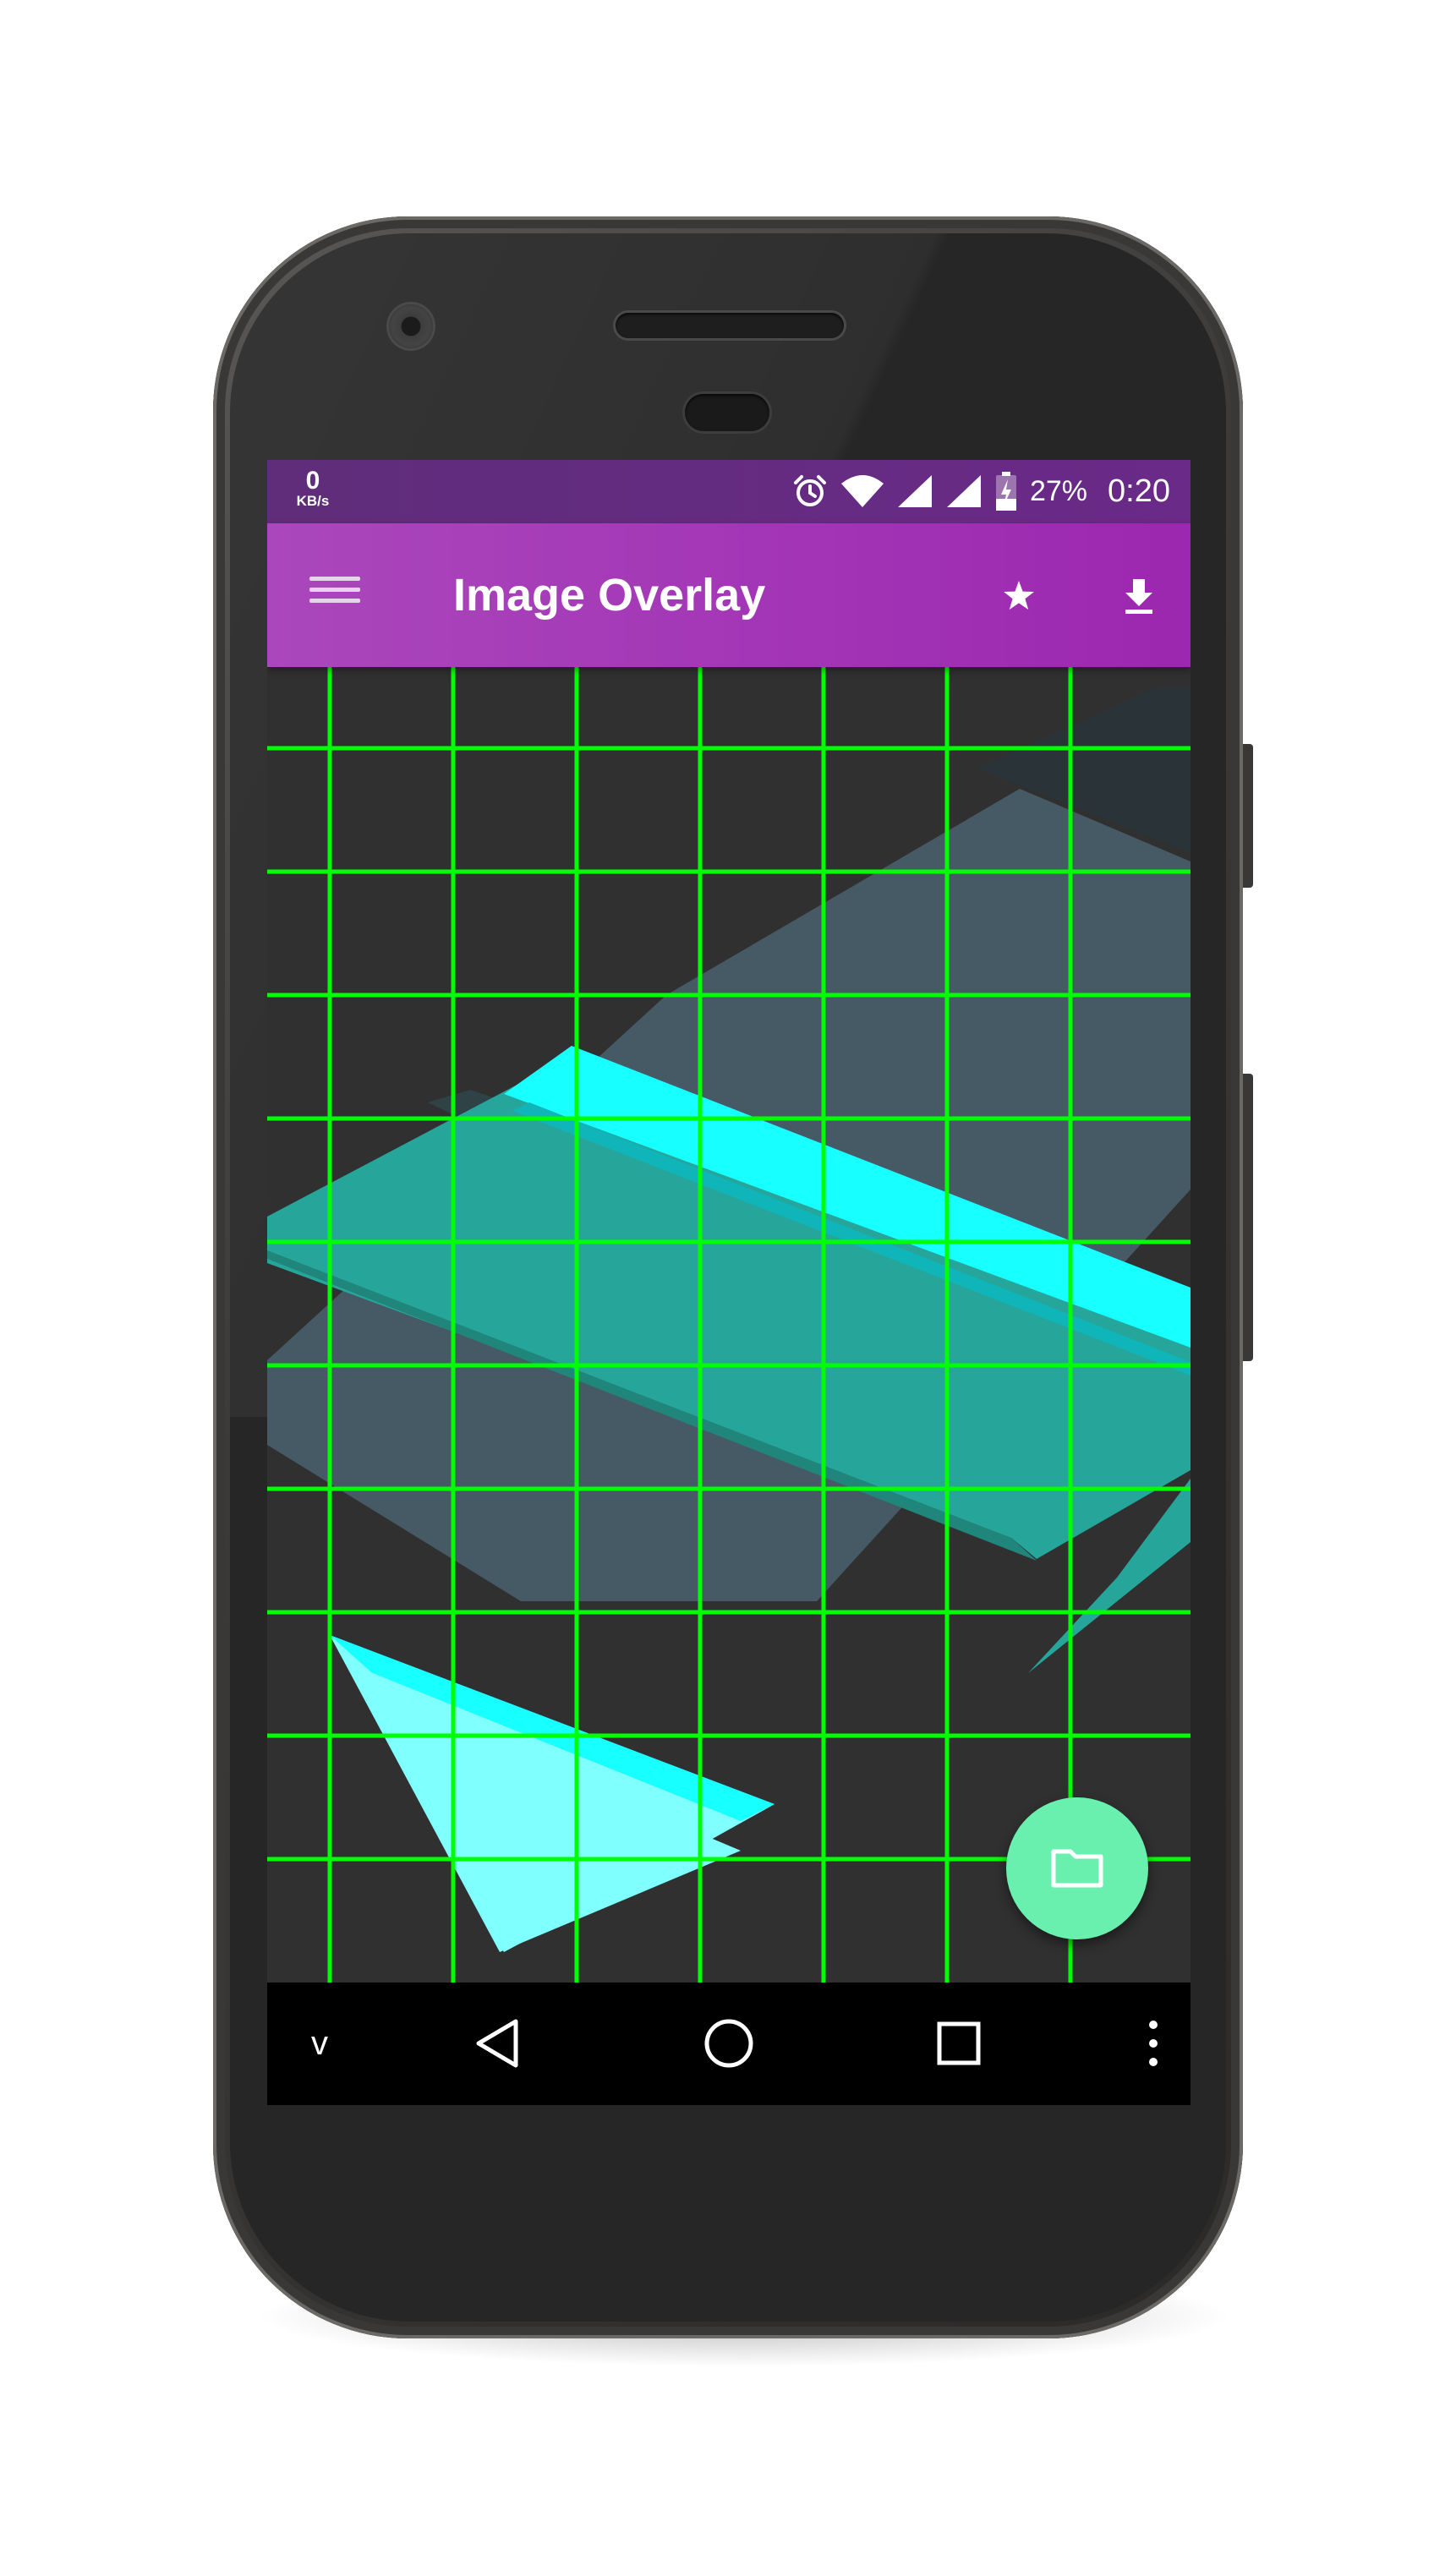 Image resolution: width=1456 pixels, height=2576 pixels. I want to click on status-bar: 0 KB/s 27% 0:20, so click(729, 492).